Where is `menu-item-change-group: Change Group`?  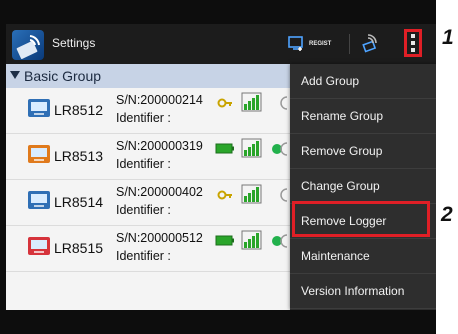
menu-item-change-group: Change Group is located at coordinates (363, 186).